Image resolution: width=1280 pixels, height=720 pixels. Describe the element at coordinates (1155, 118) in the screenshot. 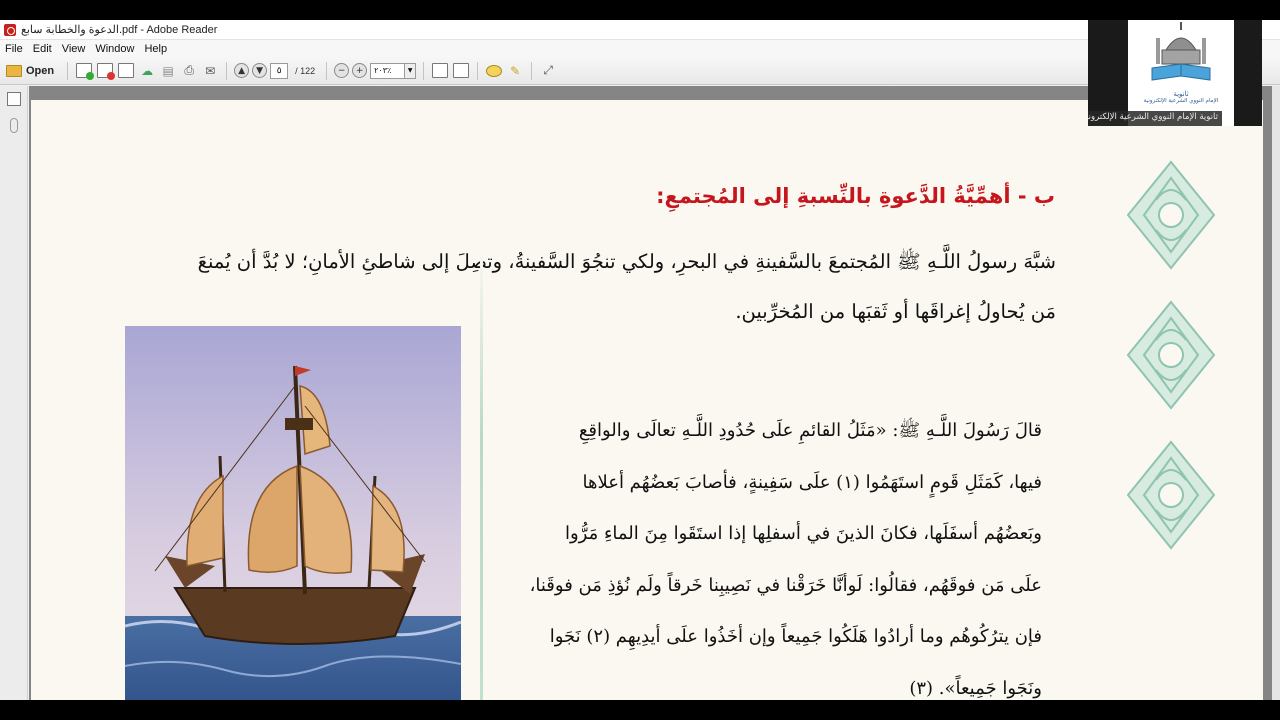

I see `webcam-caption: ثانوية الإمام النووي الشرعية الإلكترونية` at that location.